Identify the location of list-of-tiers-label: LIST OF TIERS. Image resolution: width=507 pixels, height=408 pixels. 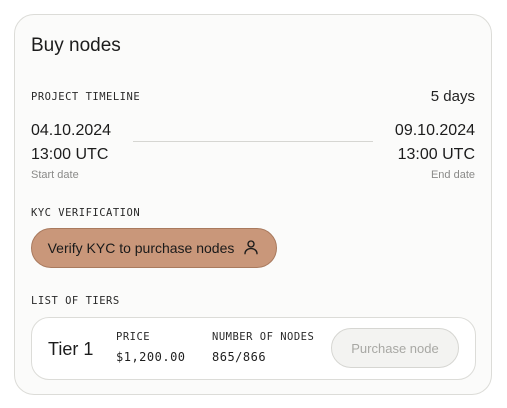
(75, 301).